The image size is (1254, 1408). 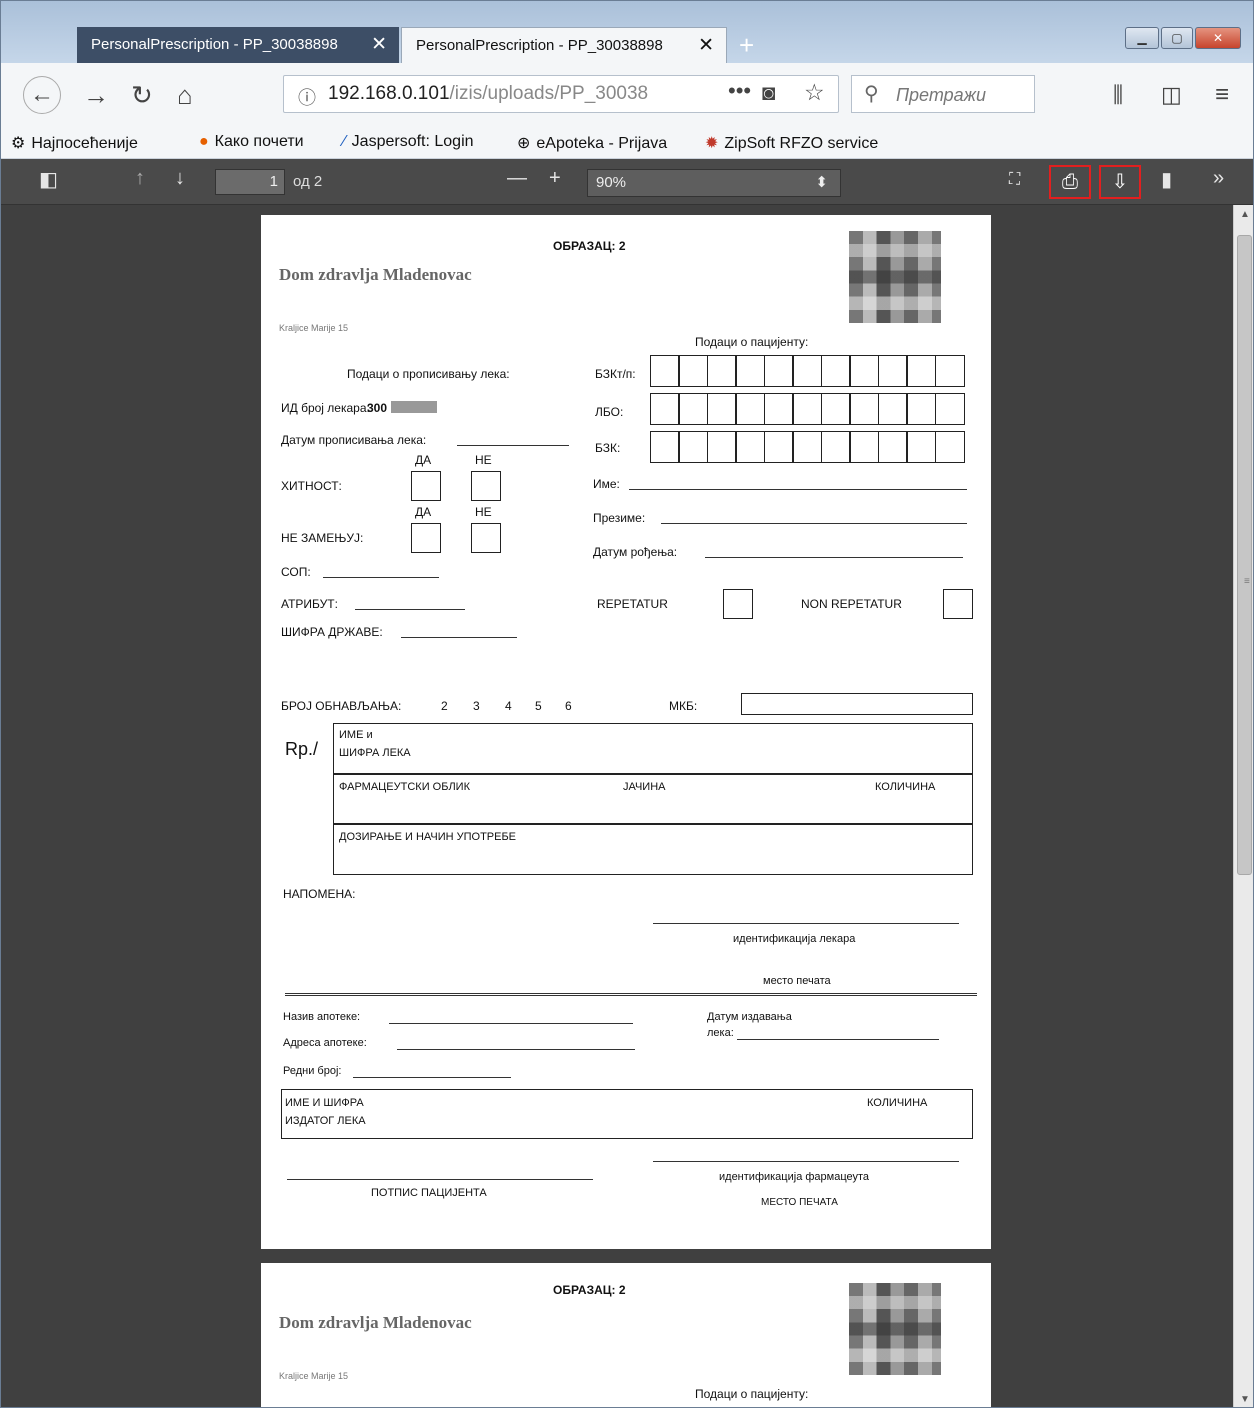 What do you see at coordinates (738, 604) in the screenshot?
I see `repetatur-box` at bounding box center [738, 604].